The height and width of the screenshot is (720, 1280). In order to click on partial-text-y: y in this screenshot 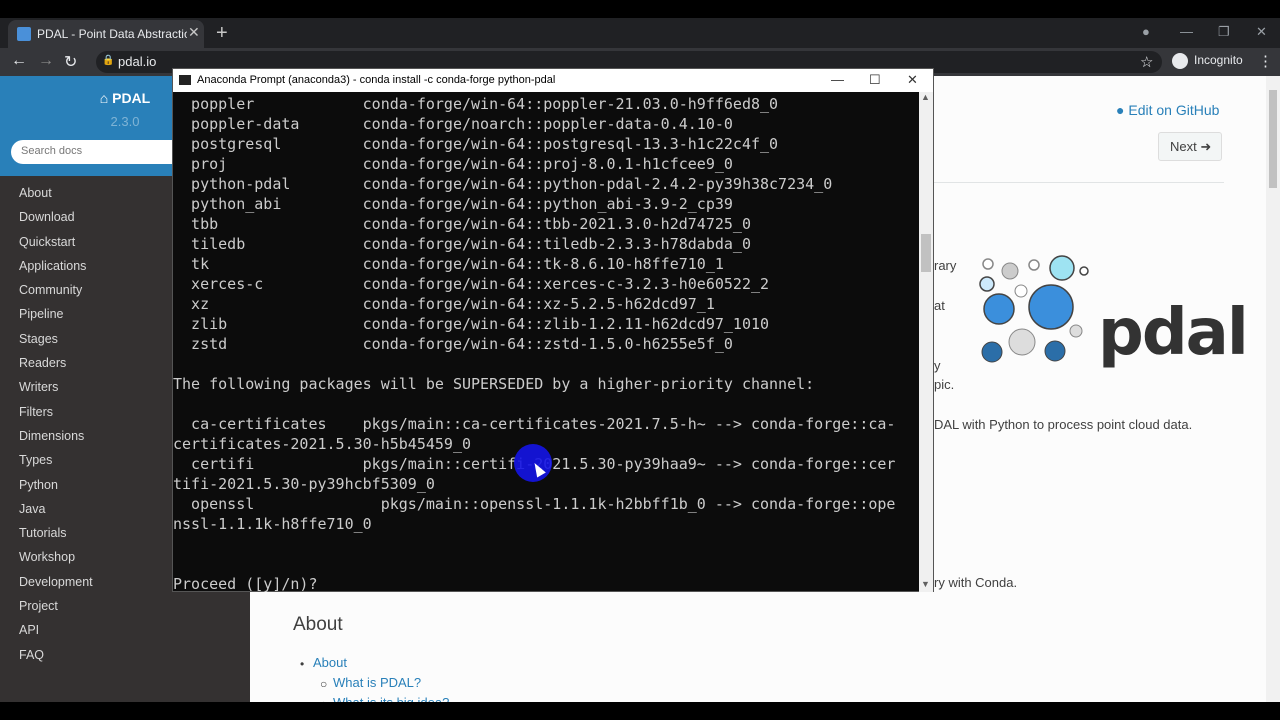, I will do `click(937, 365)`.